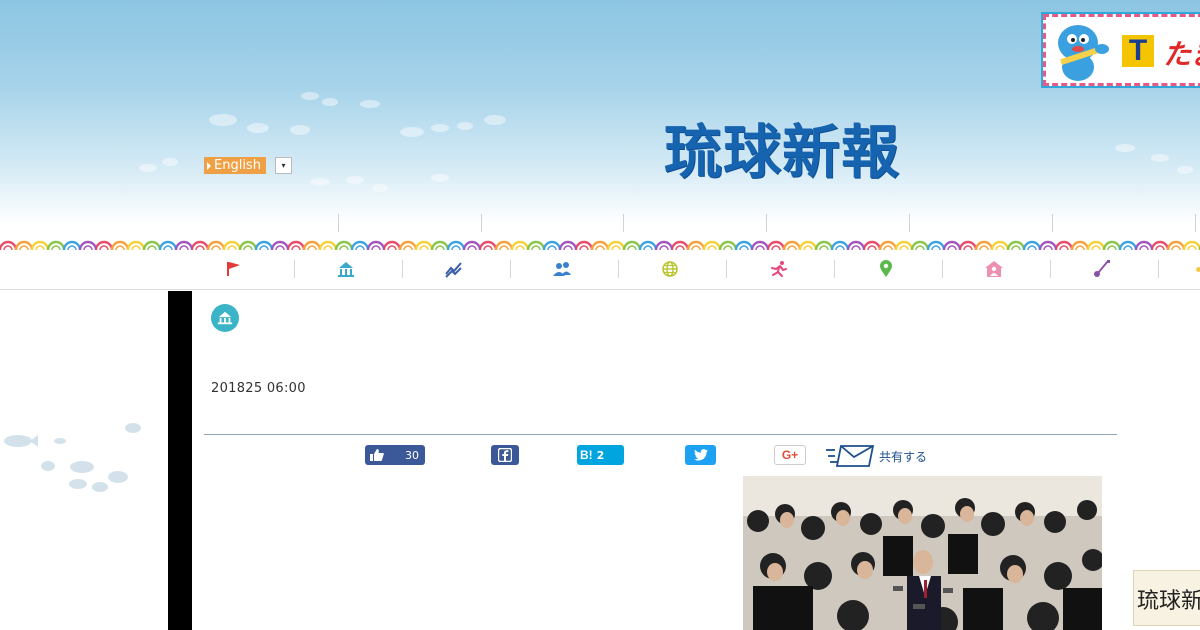 This screenshot has height=630, width=1200. What do you see at coordinates (1181, 54) in the screenshot?
I see `ad-text: たま` at bounding box center [1181, 54].